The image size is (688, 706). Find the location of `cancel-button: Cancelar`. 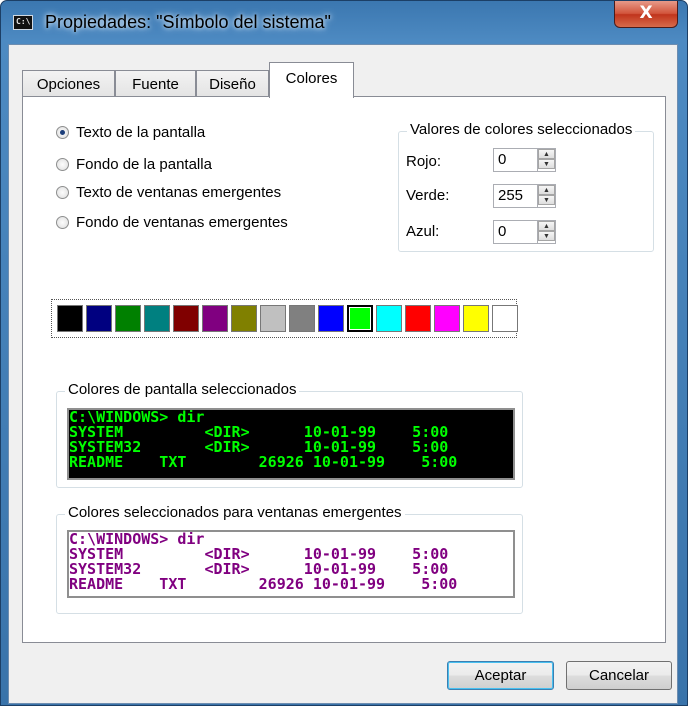

cancel-button: Cancelar is located at coordinates (619, 675).